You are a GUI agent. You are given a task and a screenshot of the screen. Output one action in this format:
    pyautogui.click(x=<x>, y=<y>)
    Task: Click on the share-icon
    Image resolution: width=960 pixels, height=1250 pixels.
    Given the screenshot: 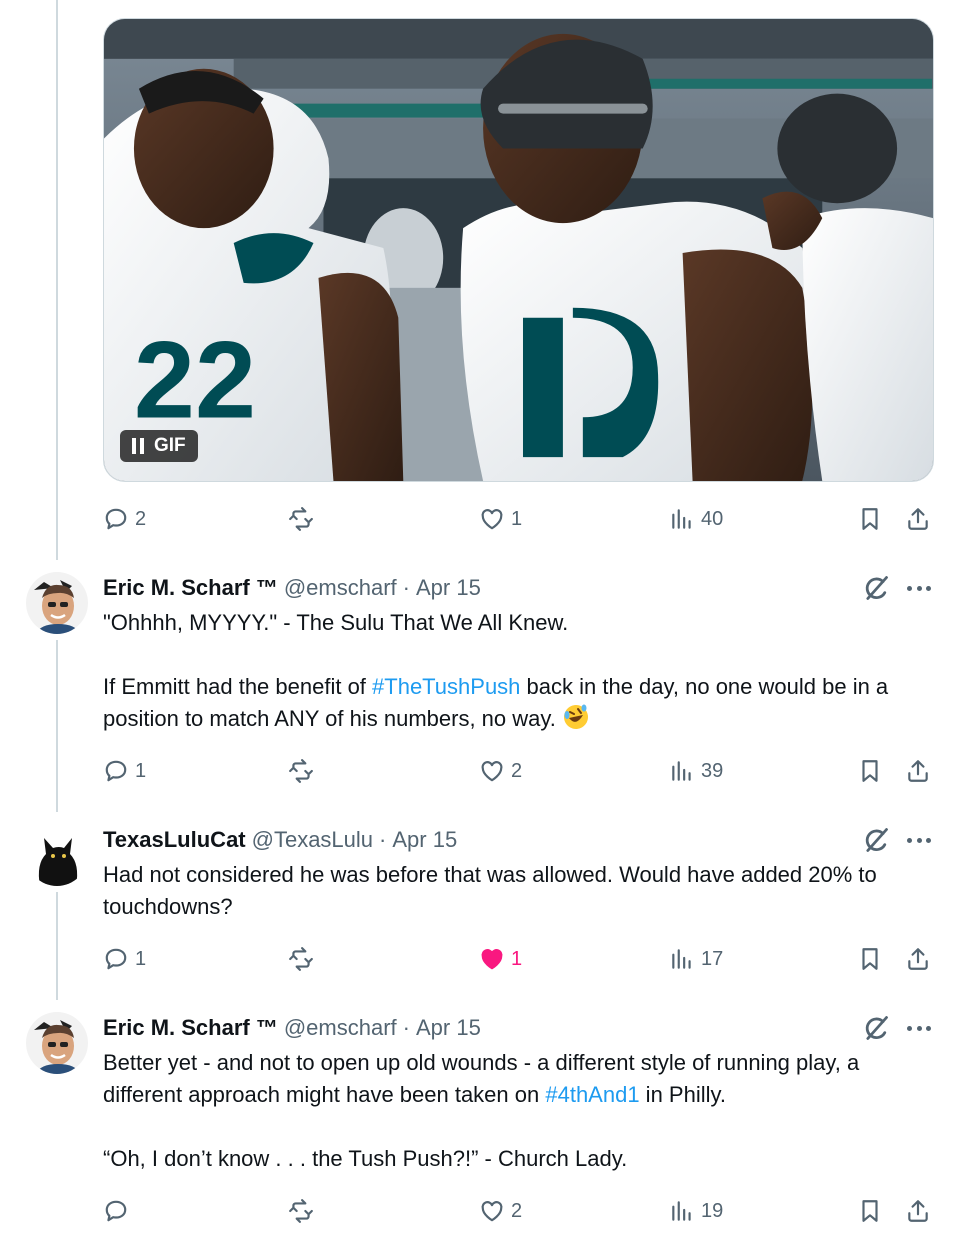 What is the action you would take?
    pyautogui.click(x=918, y=519)
    